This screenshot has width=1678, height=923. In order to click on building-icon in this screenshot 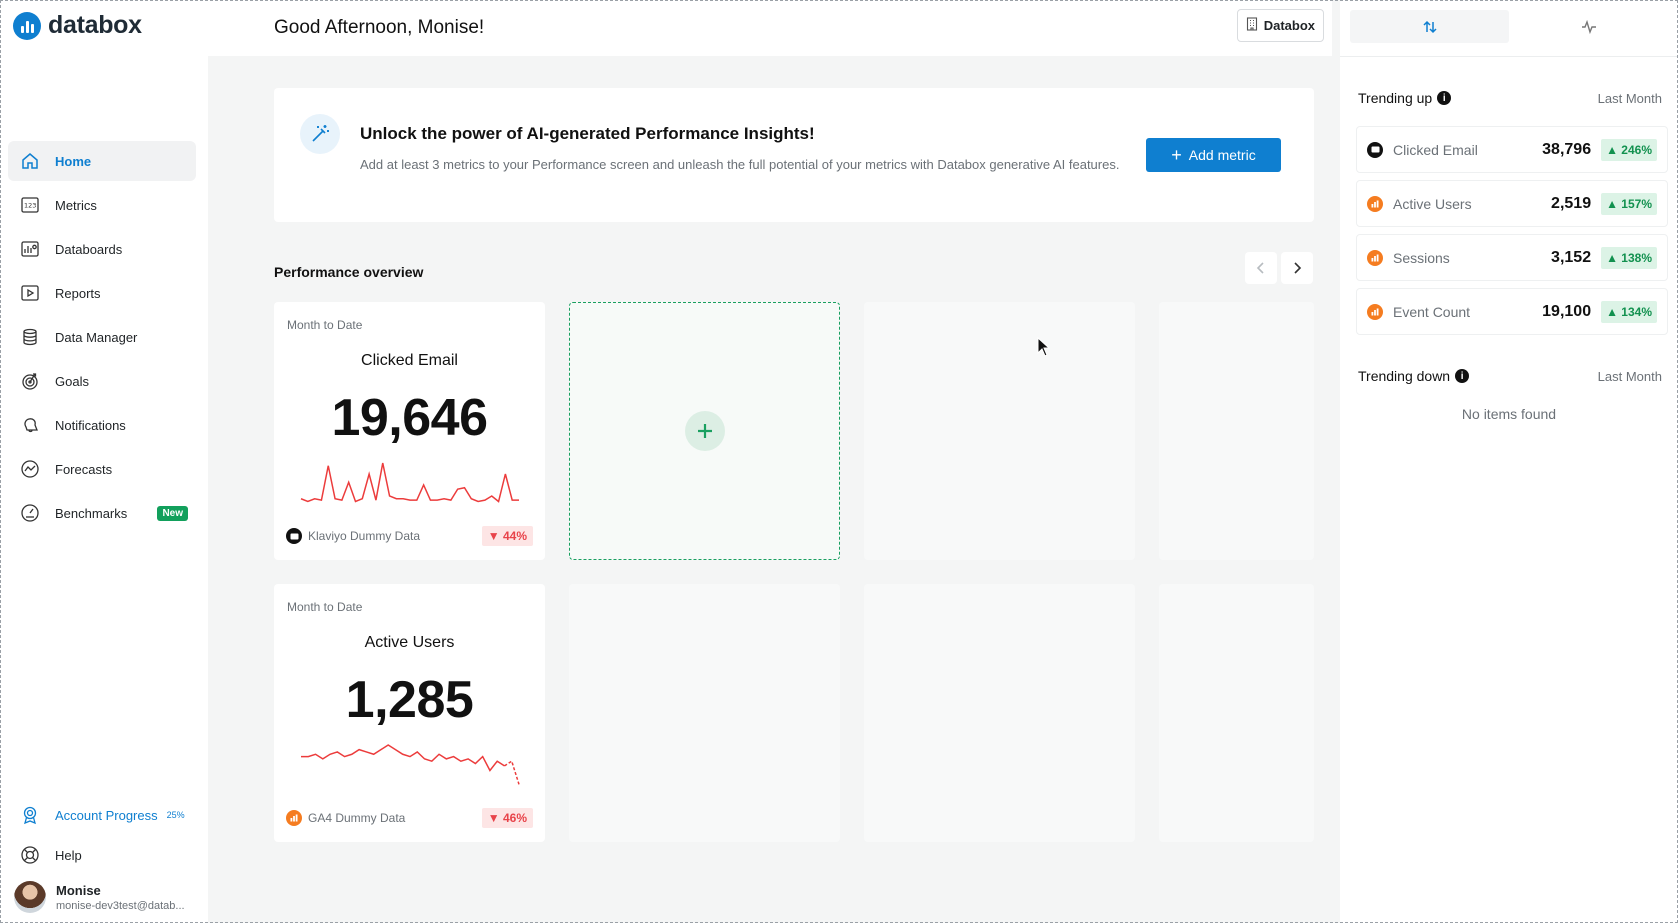, I will do `click(1252, 25)`.